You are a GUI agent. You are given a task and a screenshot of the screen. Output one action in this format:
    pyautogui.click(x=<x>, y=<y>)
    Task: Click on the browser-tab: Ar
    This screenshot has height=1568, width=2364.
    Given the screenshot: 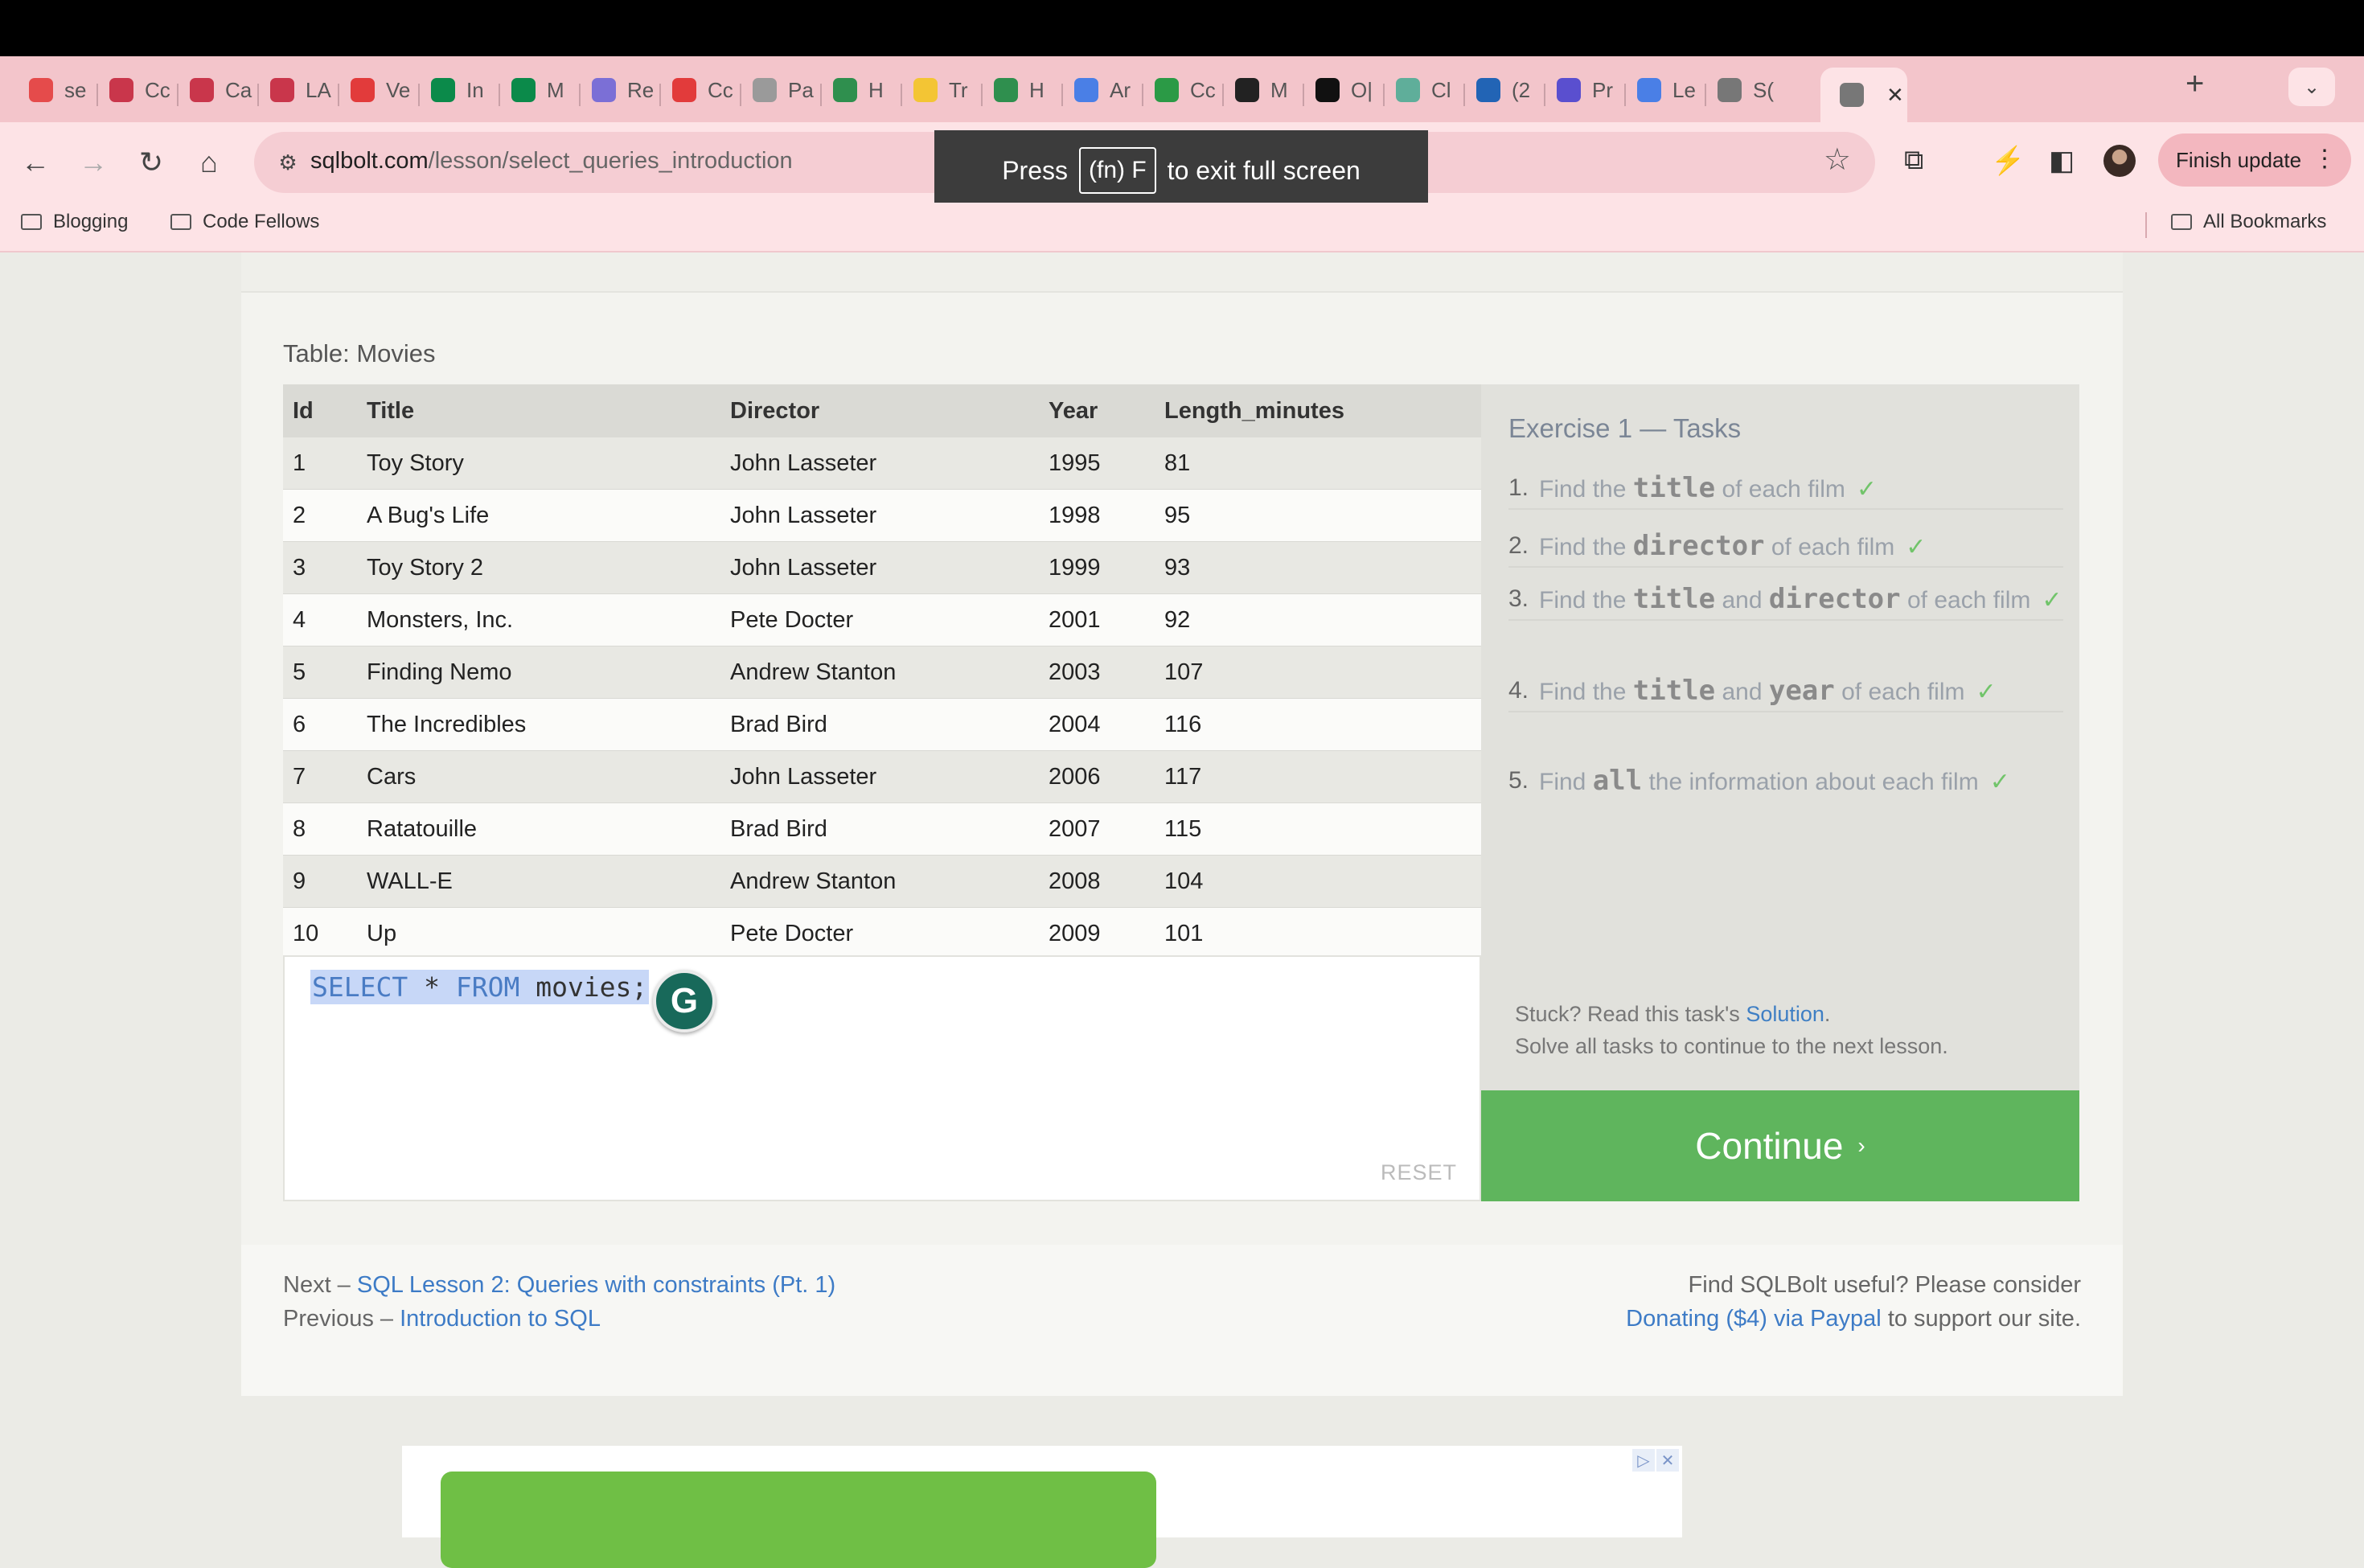 What is the action you would take?
    pyautogui.click(x=1103, y=90)
    